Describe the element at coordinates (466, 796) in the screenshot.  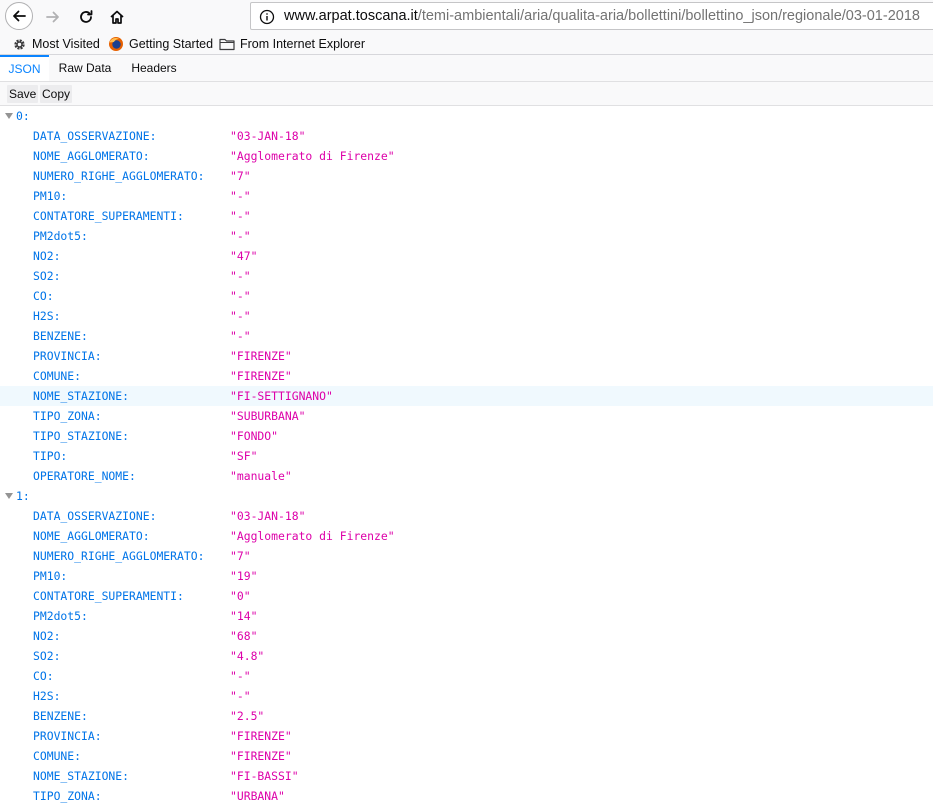
I see `json-row: TIPO_ZONA: "URBANA"` at that location.